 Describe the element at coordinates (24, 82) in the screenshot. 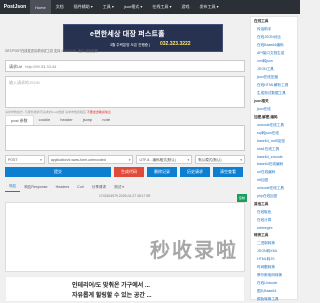

I see `params-placeholder: 输入请求的JSON` at that location.